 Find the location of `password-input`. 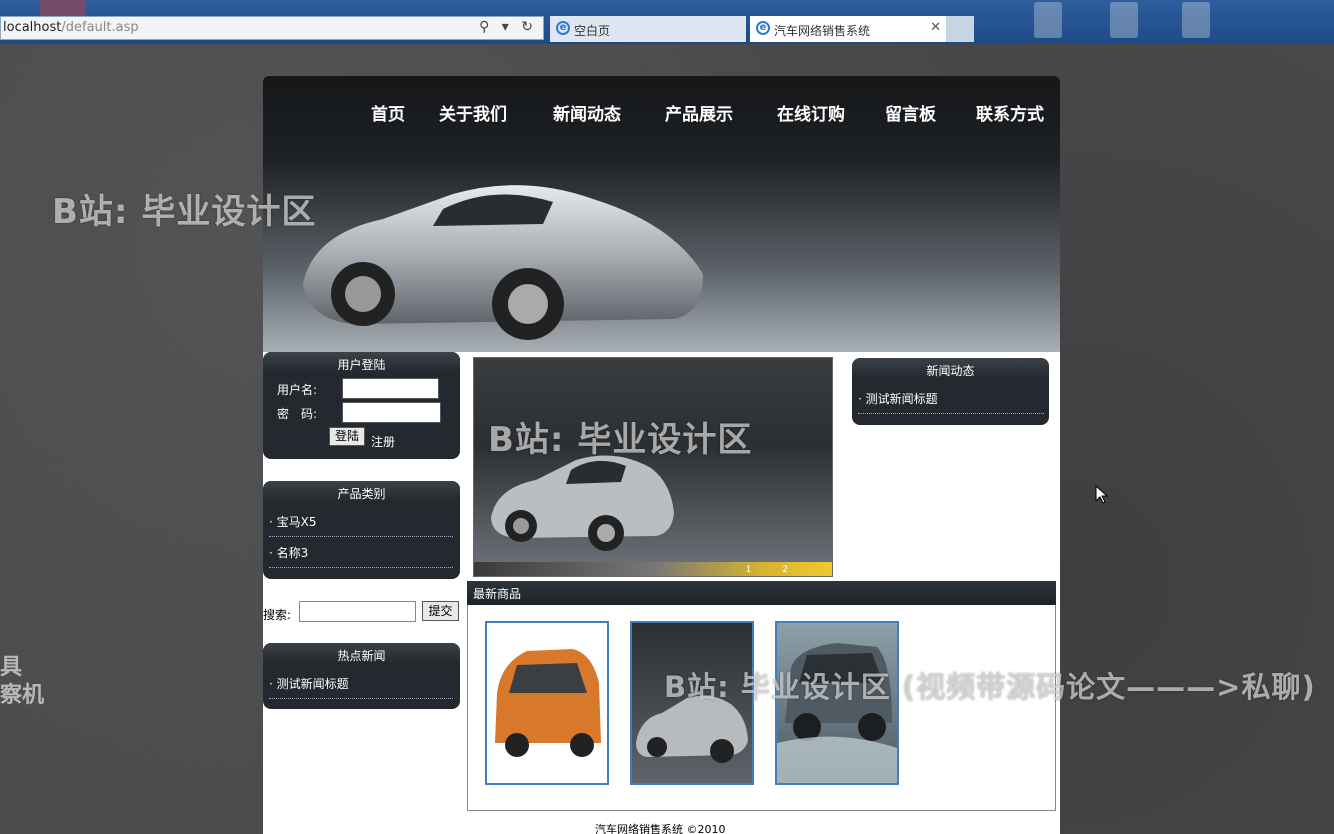

password-input is located at coordinates (391, 412).